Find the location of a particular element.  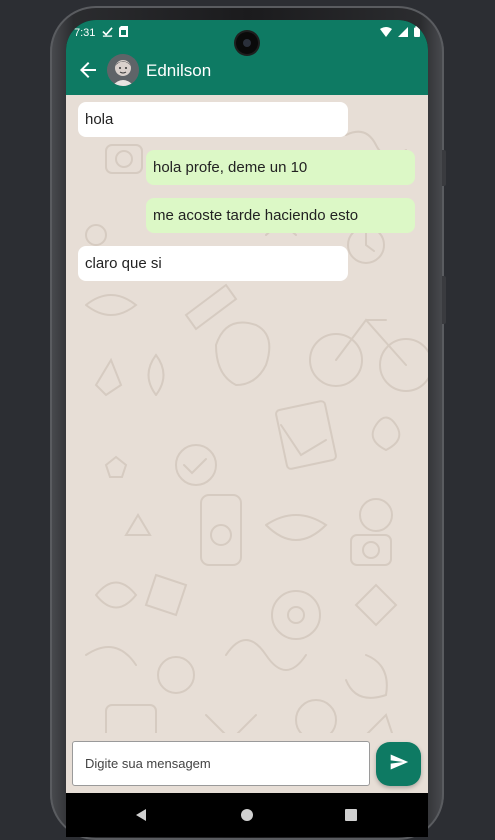

message-bubble-sent: hola profe, deme un 10 is located at coordinates (280, 167).